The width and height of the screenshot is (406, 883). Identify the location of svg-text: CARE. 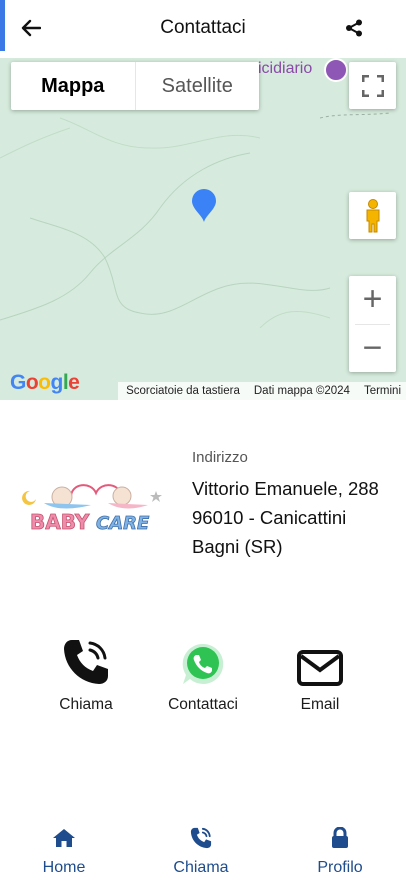
(123, 523).